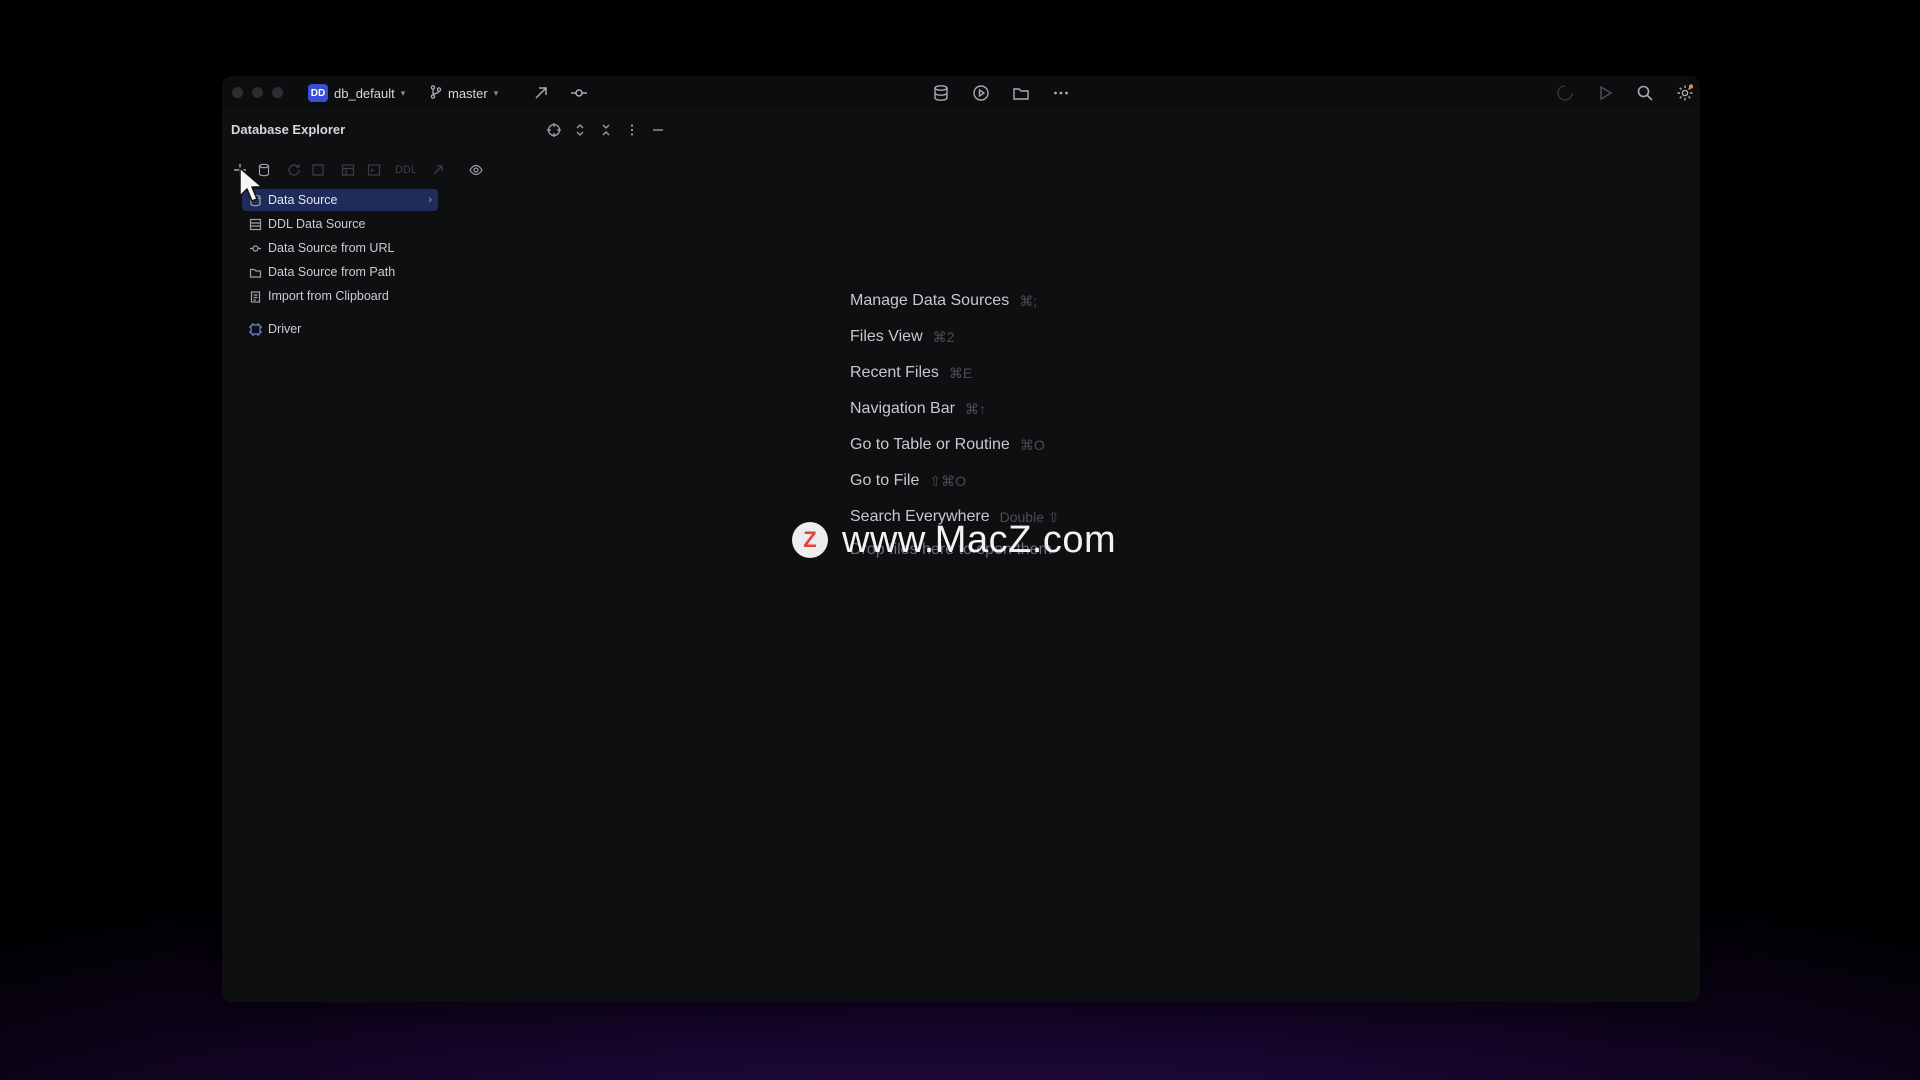 This screenshot has height=1080, width=1920. What do you see at coordinates (255, 248) in the screenshot?
I see `url-icon` at bounding box center [255, 248].